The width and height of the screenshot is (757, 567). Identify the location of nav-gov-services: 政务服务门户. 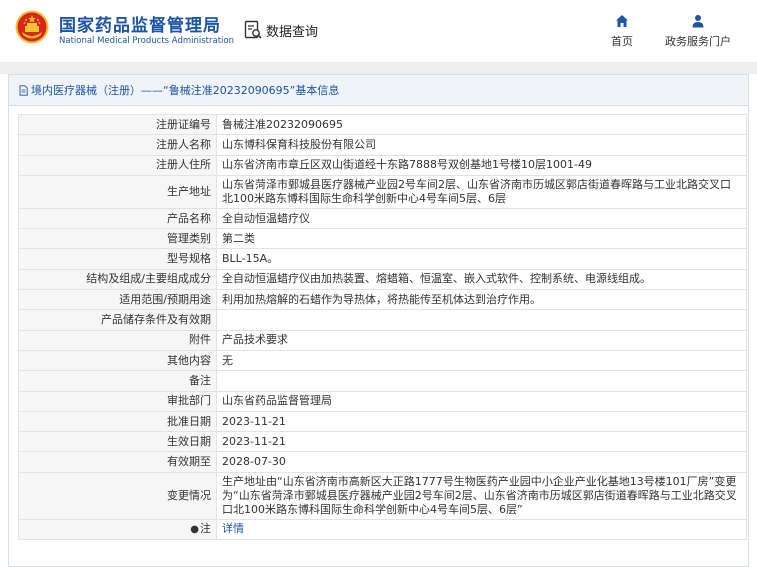
(698, 31).